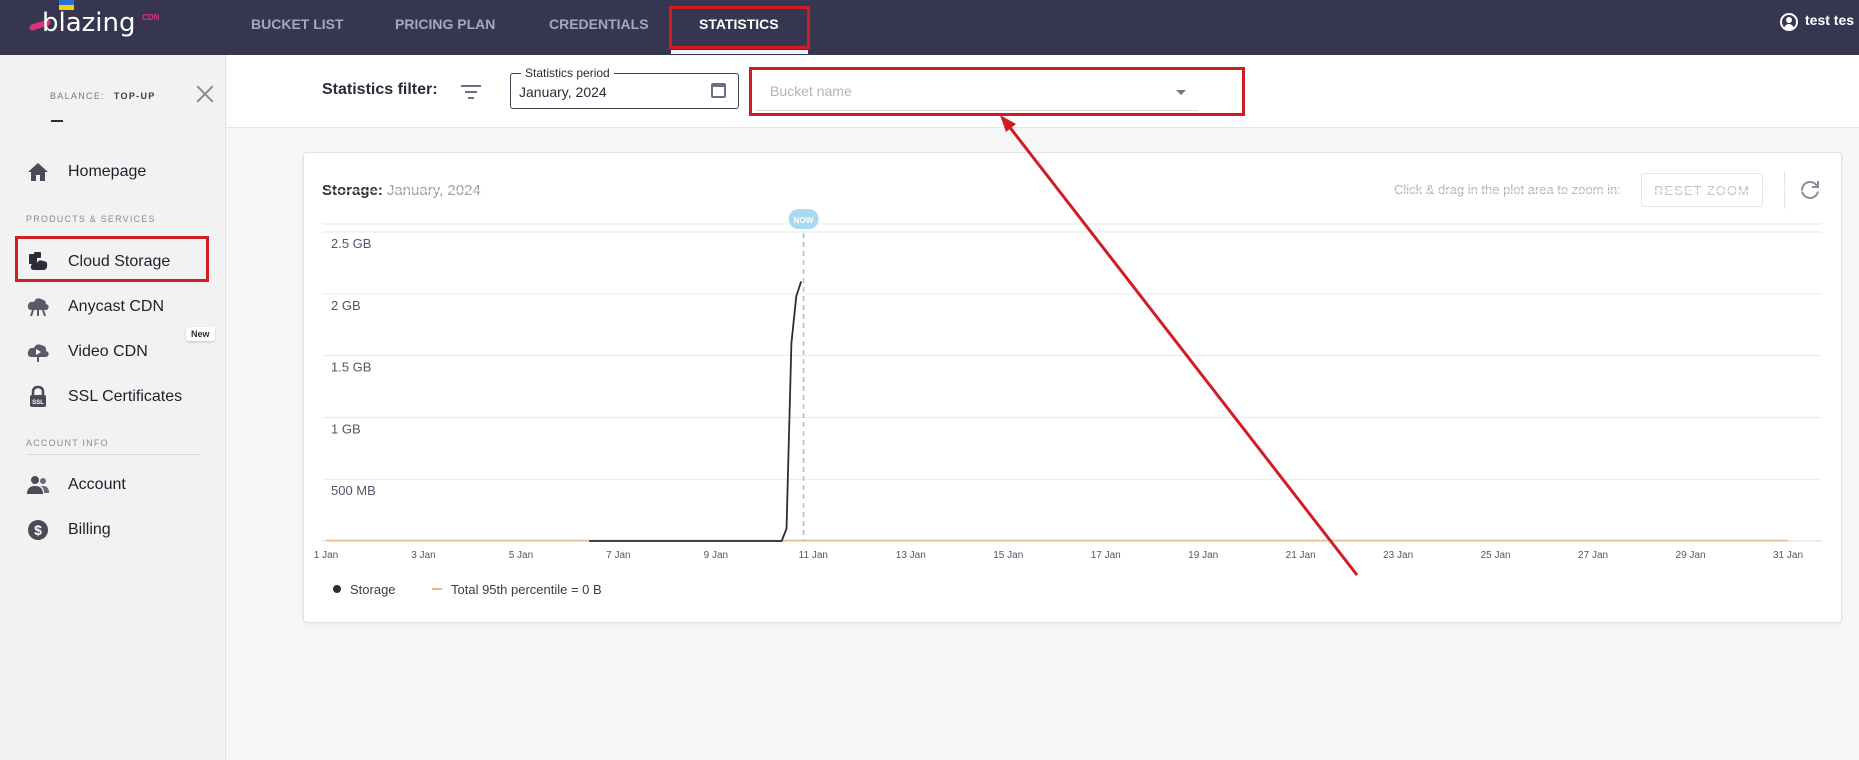 This screenshot has height=760, width=1859. I want to click on close-icon, so click(205, 94).